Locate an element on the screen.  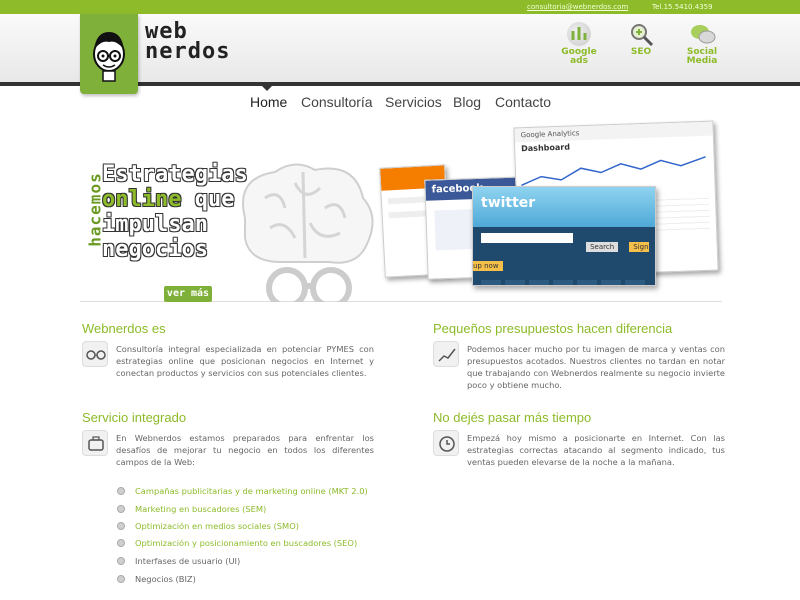
nav-consultoria: Consultoría is located at coordinates (337, 102).